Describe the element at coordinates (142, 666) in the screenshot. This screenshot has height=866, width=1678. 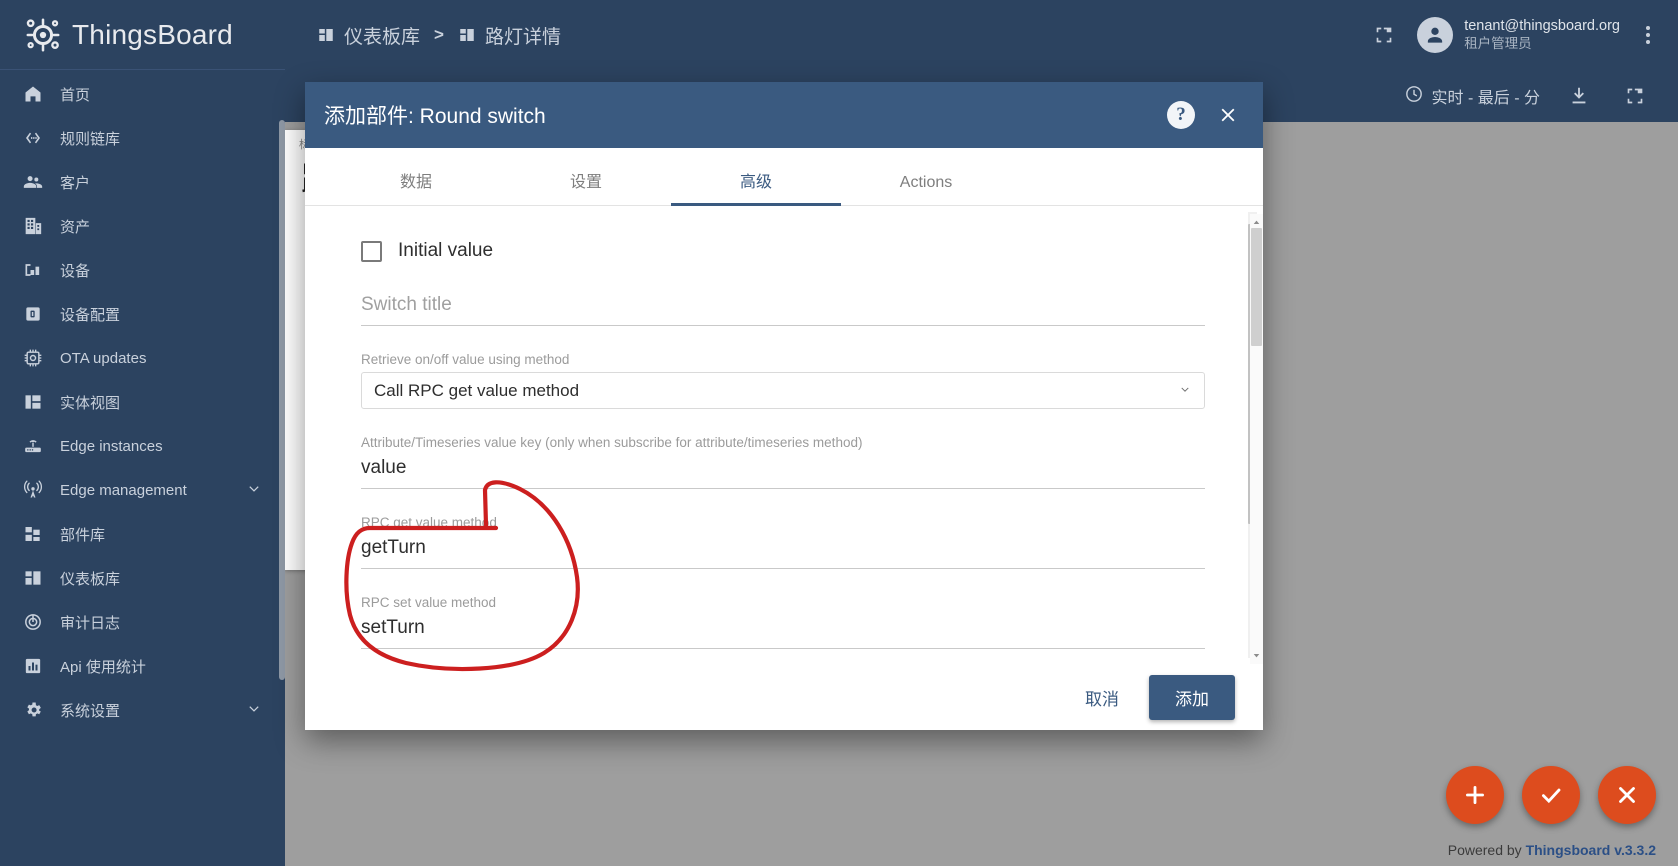
I see `sidebar-item-api-usage: Api 使用统计` at that location.